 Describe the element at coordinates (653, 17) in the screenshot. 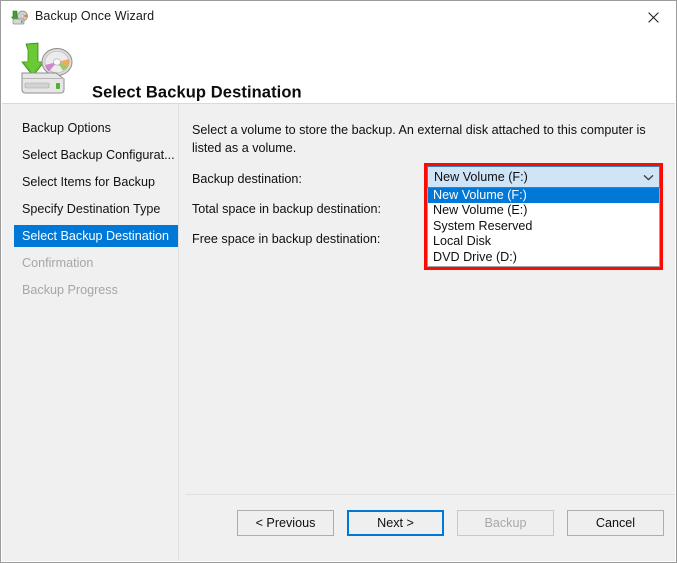

I see `close-icon` at that location.